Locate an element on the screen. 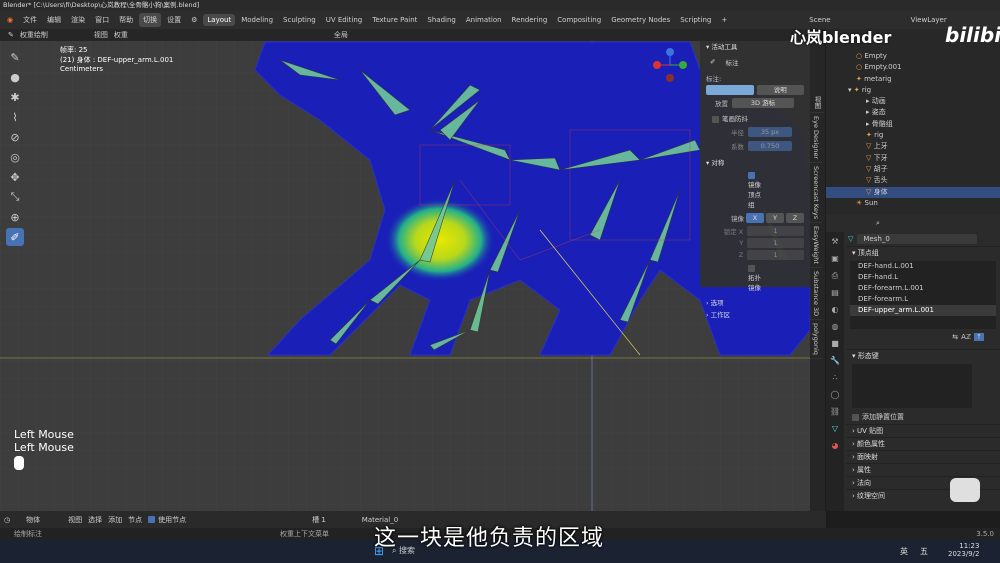 The width and height of the screenshot is (1000, 563). ime-lang: 英 is located at coordinates (904, 551).